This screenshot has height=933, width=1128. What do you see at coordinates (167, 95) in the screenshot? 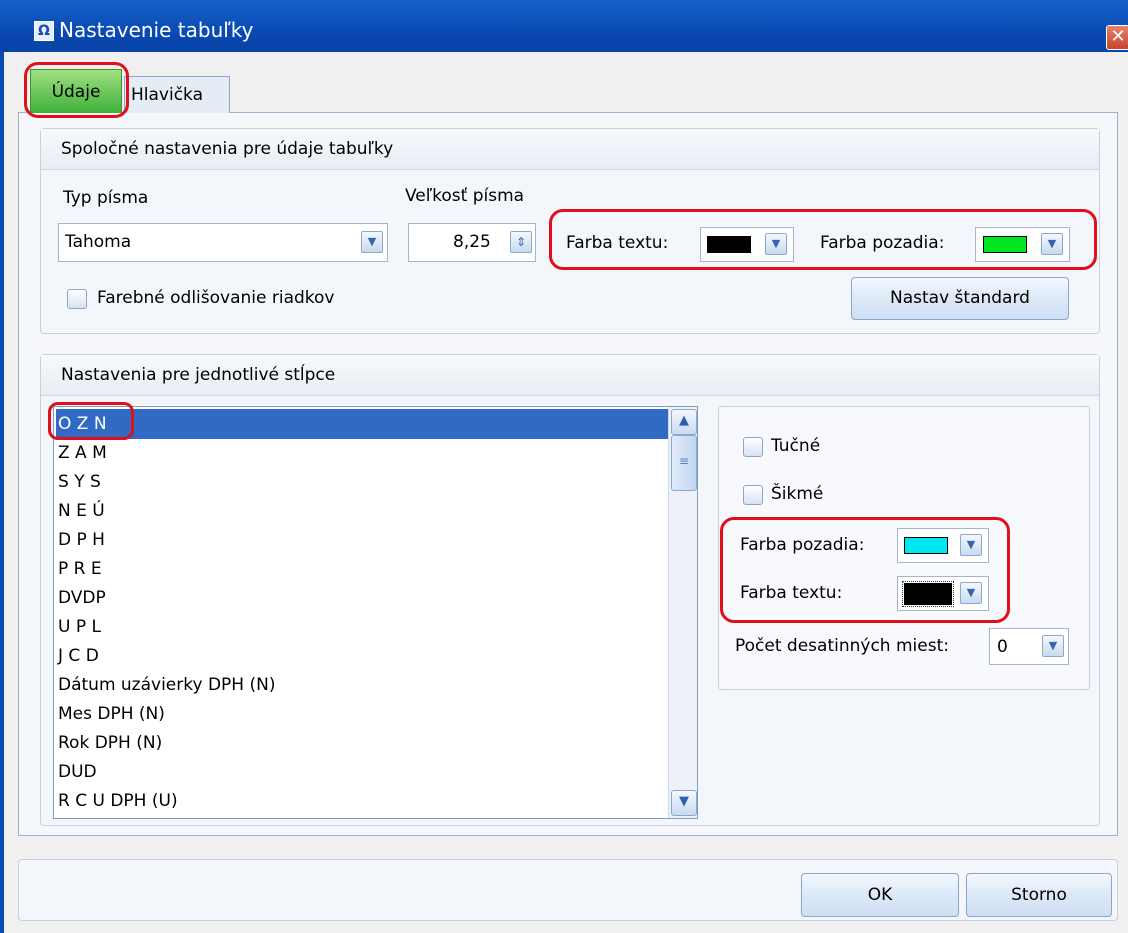
I see `tab-label: Hlavička` at bounding box center [167, 95].